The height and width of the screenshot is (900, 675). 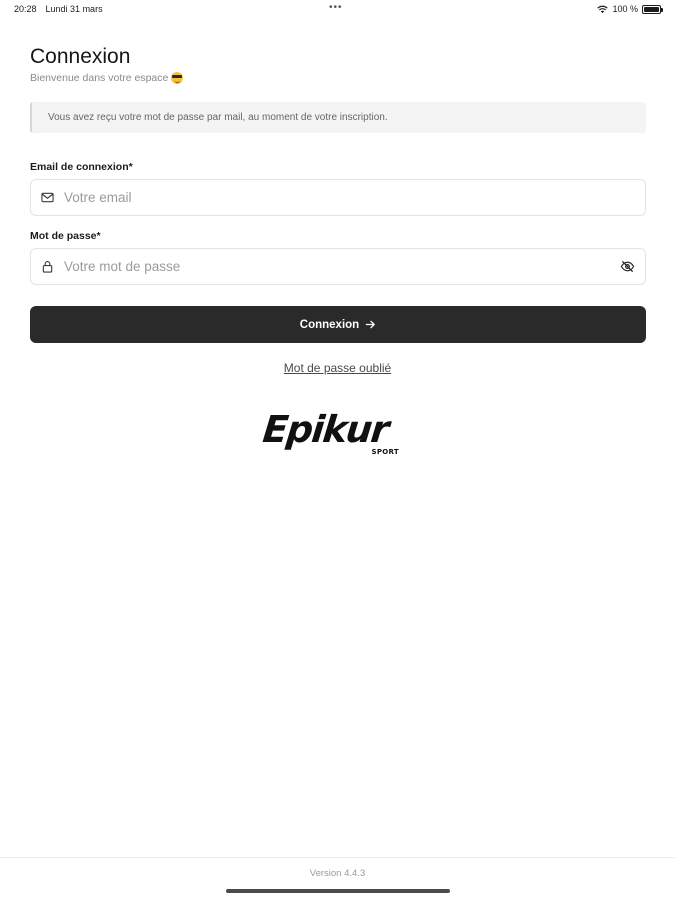 What do you see at coordinates (47, 197) in the screenshot?
I see `mail-icon` at bounding box center [47, 197].